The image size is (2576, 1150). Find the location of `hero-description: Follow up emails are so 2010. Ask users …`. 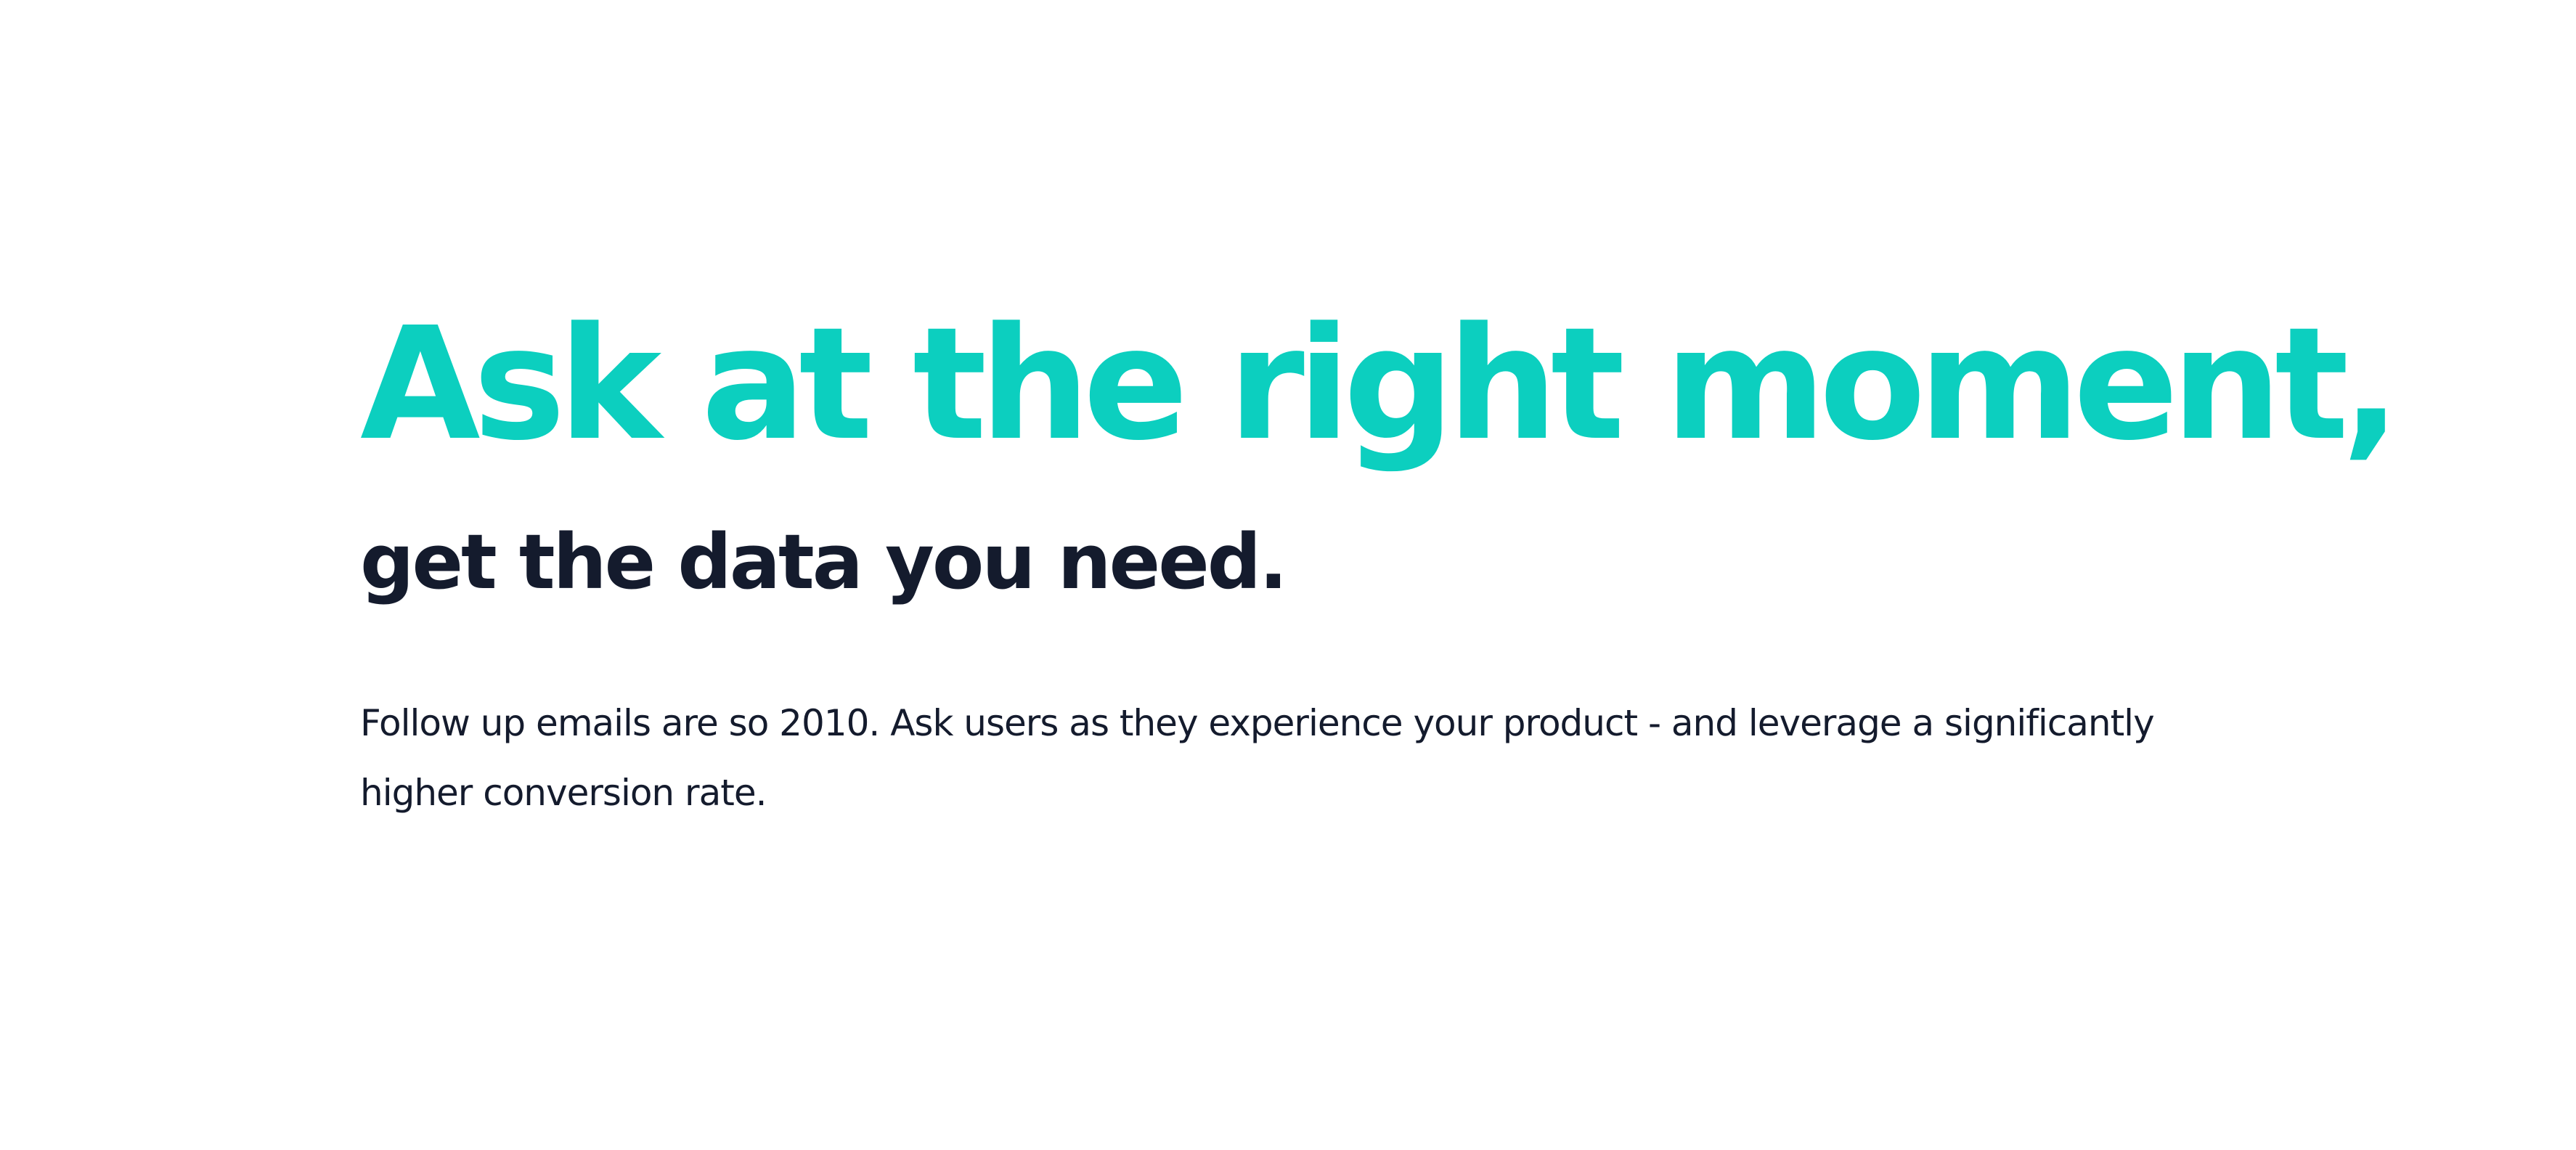

hero-description: Follow up emails are so 2010. Ask users … is located at coordinates (1257, 758).